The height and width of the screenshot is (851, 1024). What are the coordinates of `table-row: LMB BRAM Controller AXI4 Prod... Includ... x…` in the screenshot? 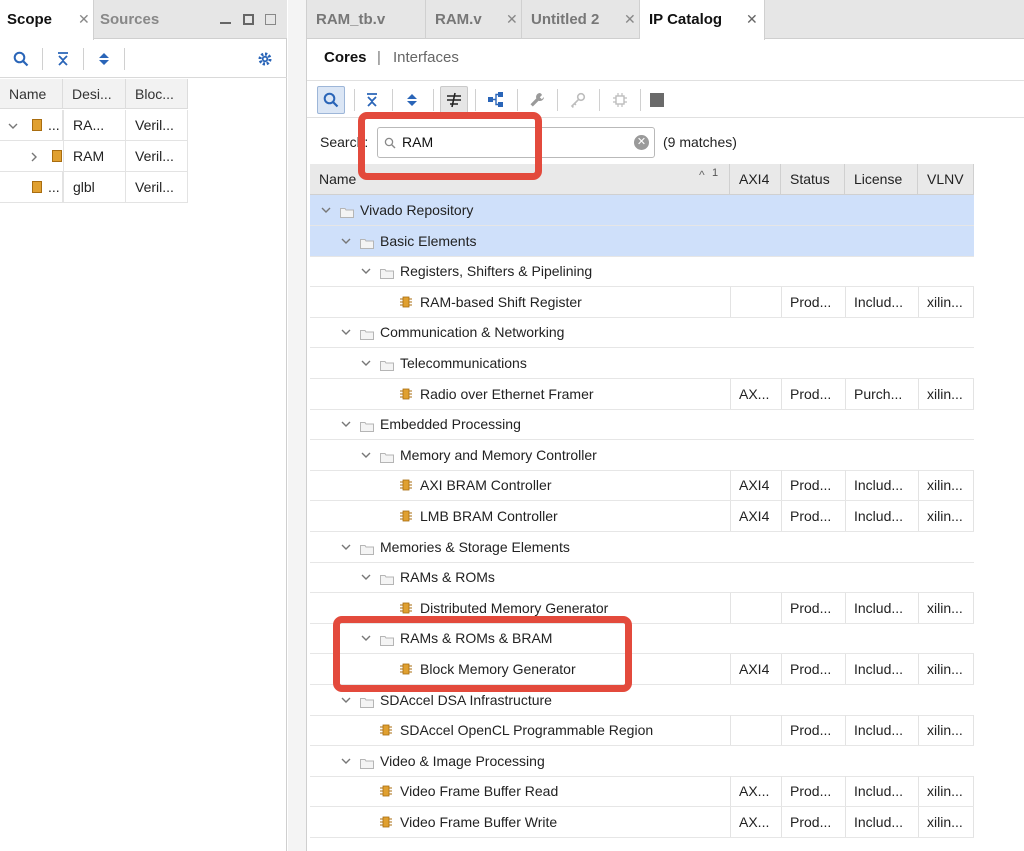 It's located at (642, 516).